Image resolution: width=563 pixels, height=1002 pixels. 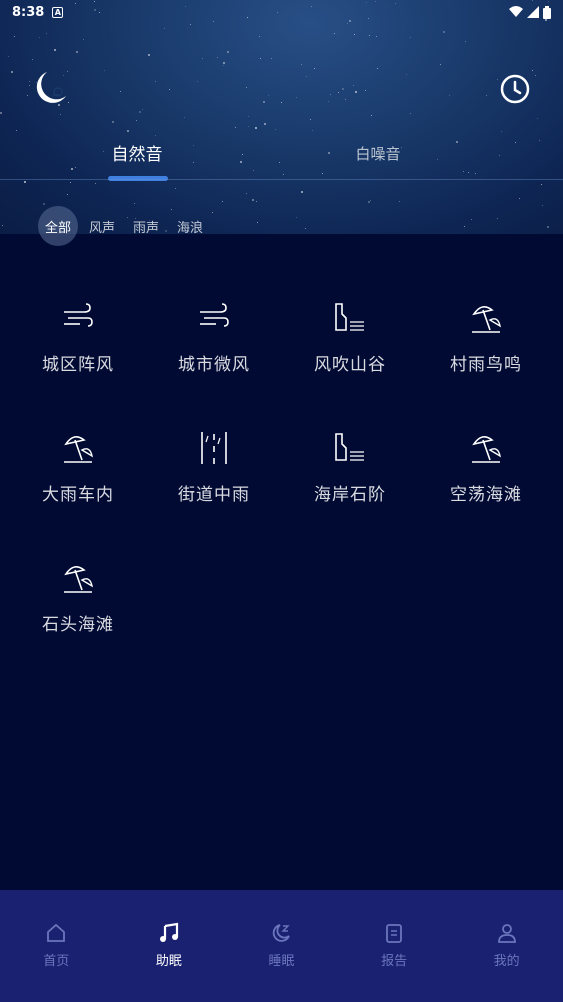 I want to click on chip-wind: 风声, so click(x=102, y=226).